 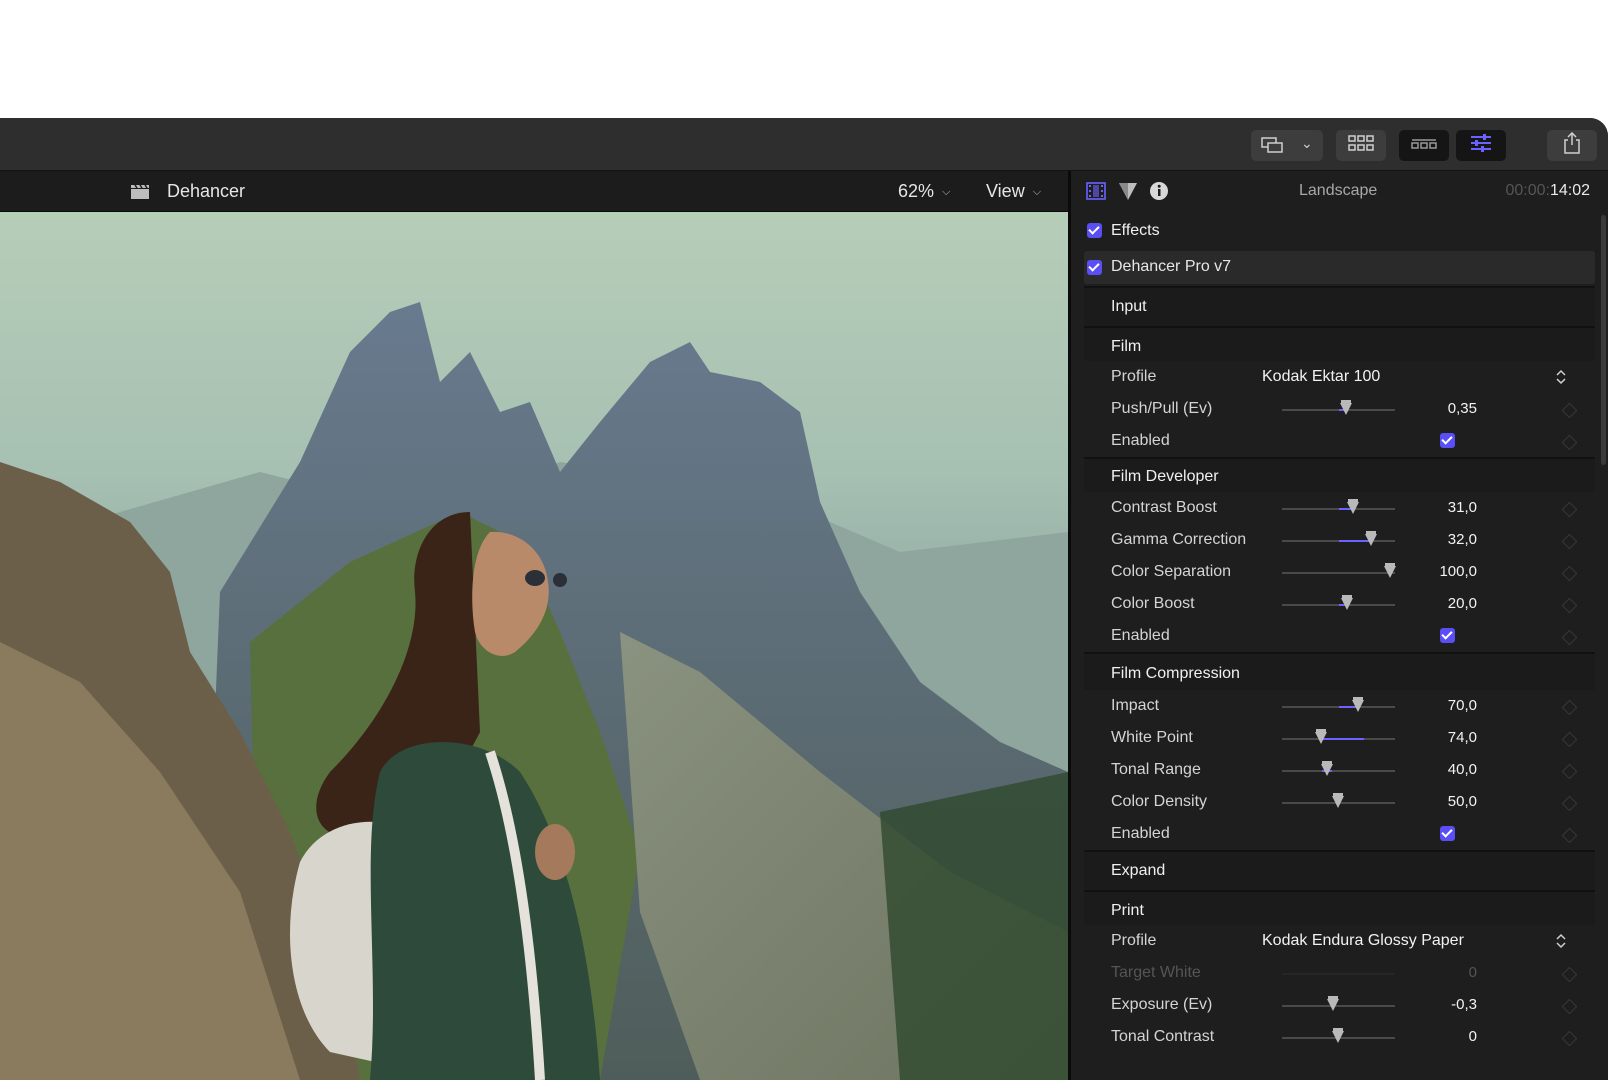 What do you see at coordinates (1363, 941) in the screenshot?
I see `print-profile-value: Kodak Endura Glossy Paper` at bounding box center [1363, 941].